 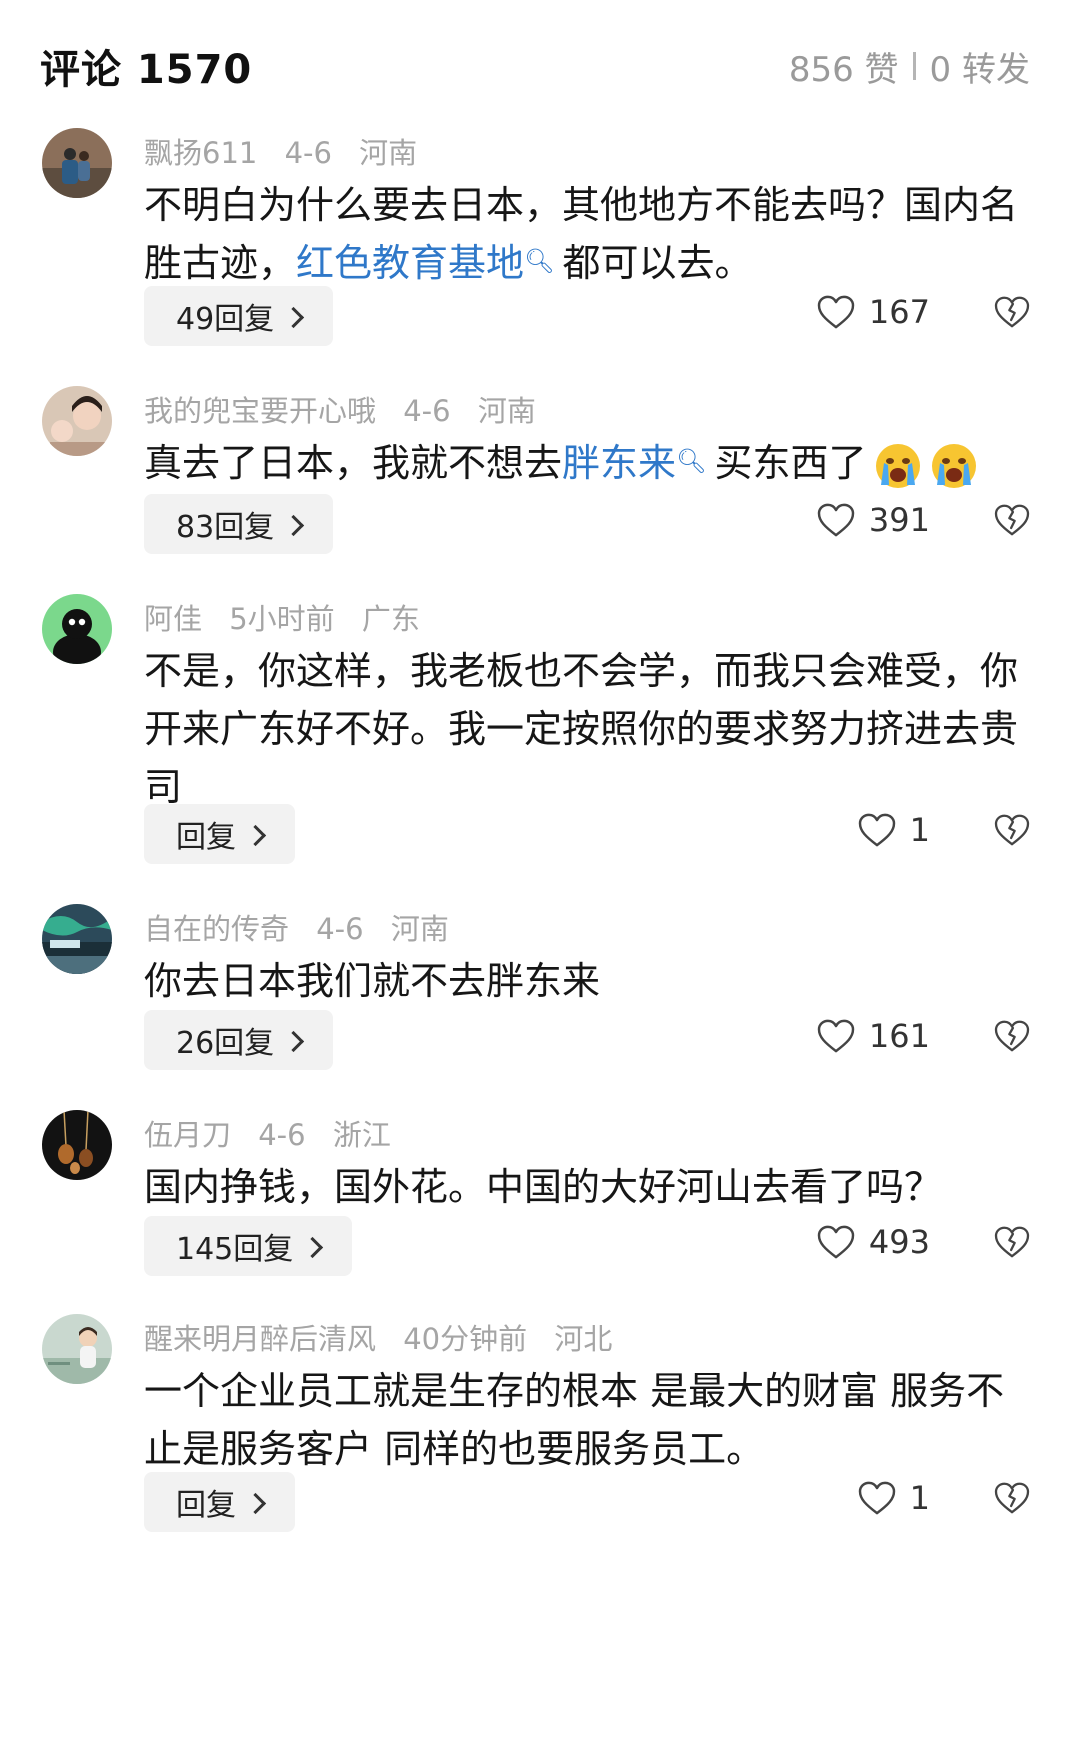 I want to click on like-button: 167, so click(x=873, y=312).